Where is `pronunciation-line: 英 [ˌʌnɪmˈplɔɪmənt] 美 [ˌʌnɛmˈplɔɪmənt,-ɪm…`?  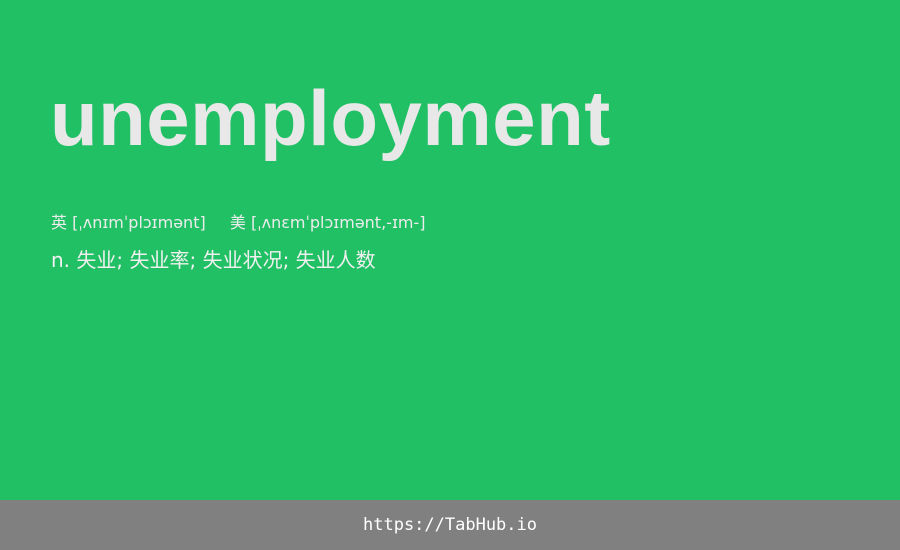 pronunciation-line: 英 [ˌʌnɪmˈplɔɪmənt] 美 [ˌʌnɛmˈplɔɪmənt,-ɪm… is located at coordinates (238, 223).